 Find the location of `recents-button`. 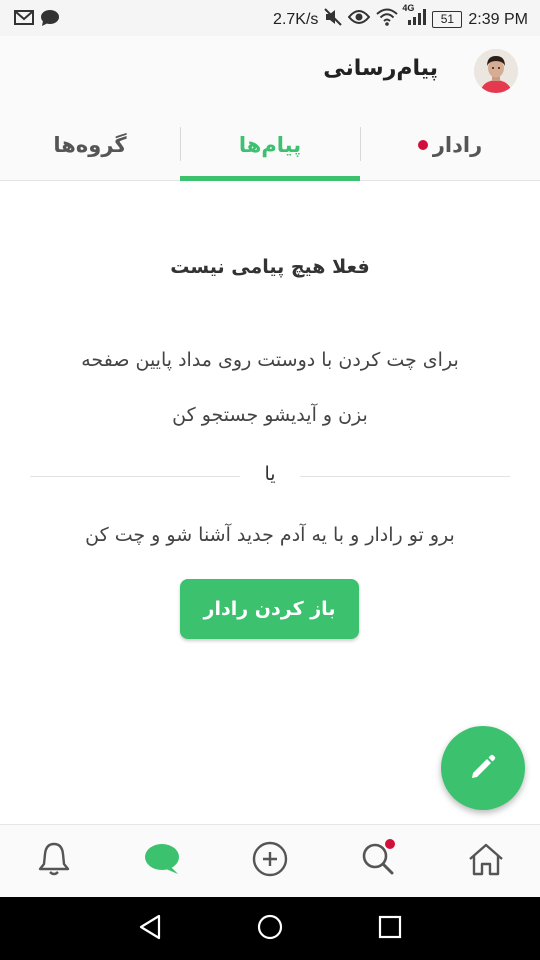

recents-button is located at coordinates (390, 929).